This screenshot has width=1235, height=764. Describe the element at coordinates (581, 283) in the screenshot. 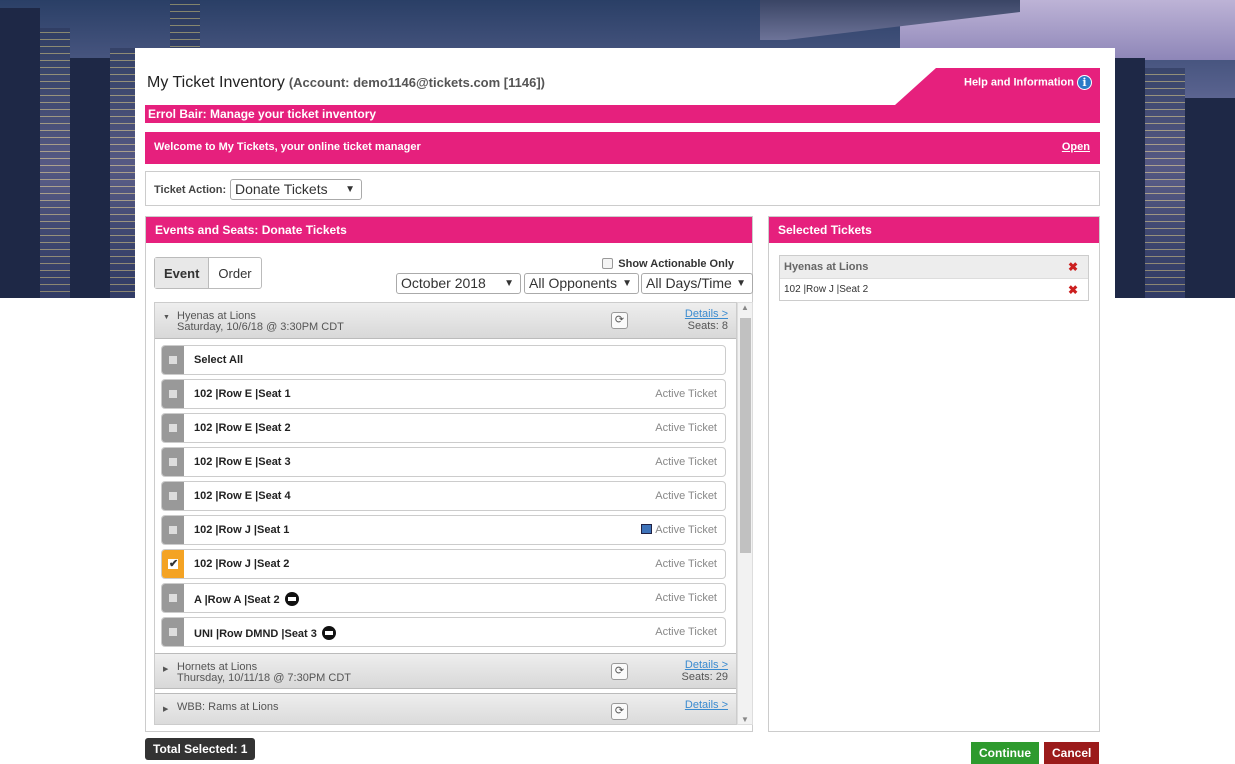

I see `opponents-select: All Opponents ▼` at that location.